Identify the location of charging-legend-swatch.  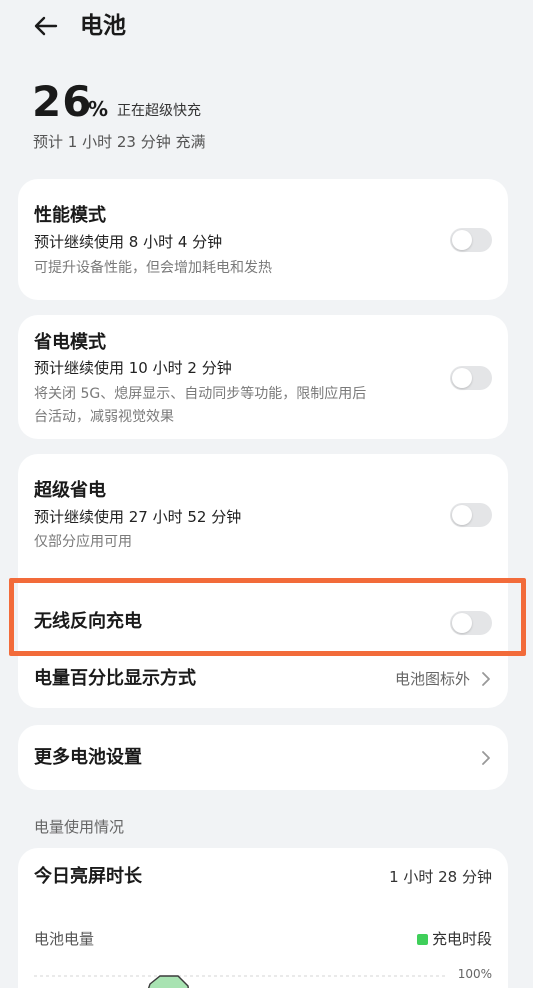
(422, 939).